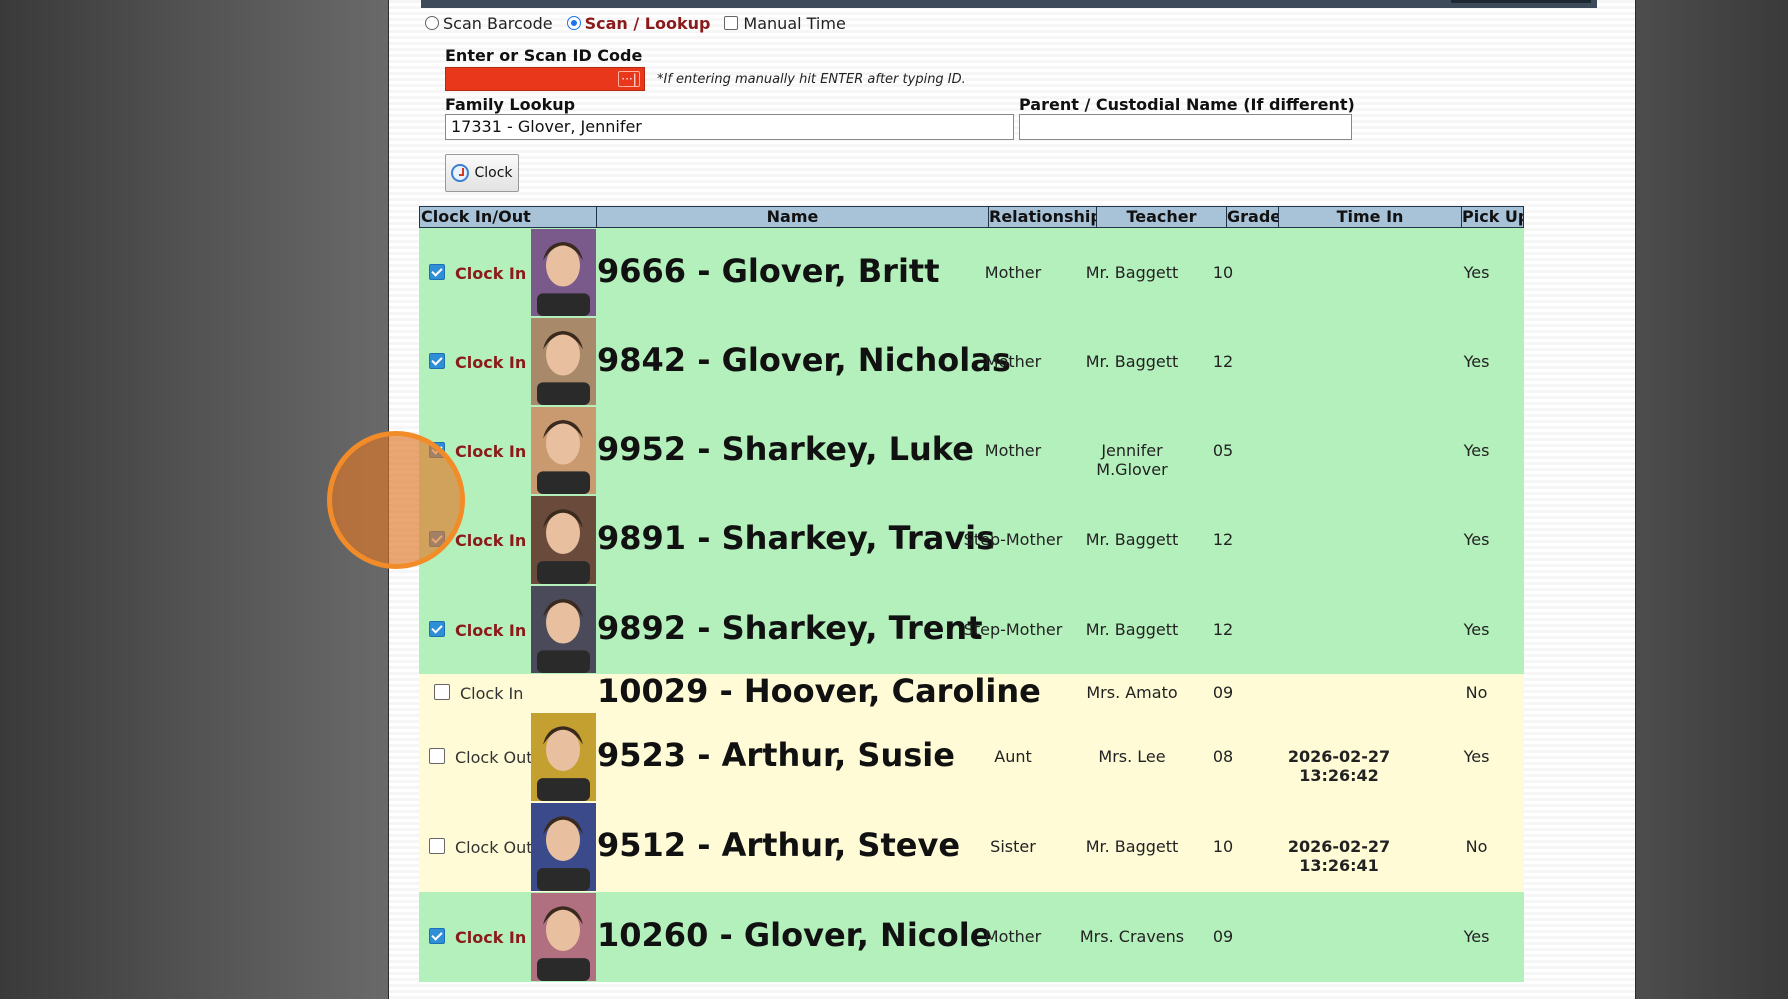 The height and width of the screenshot is (999, 1788). I want to click on teacher-cell: Mrs. Amato, so click(1132, 692).